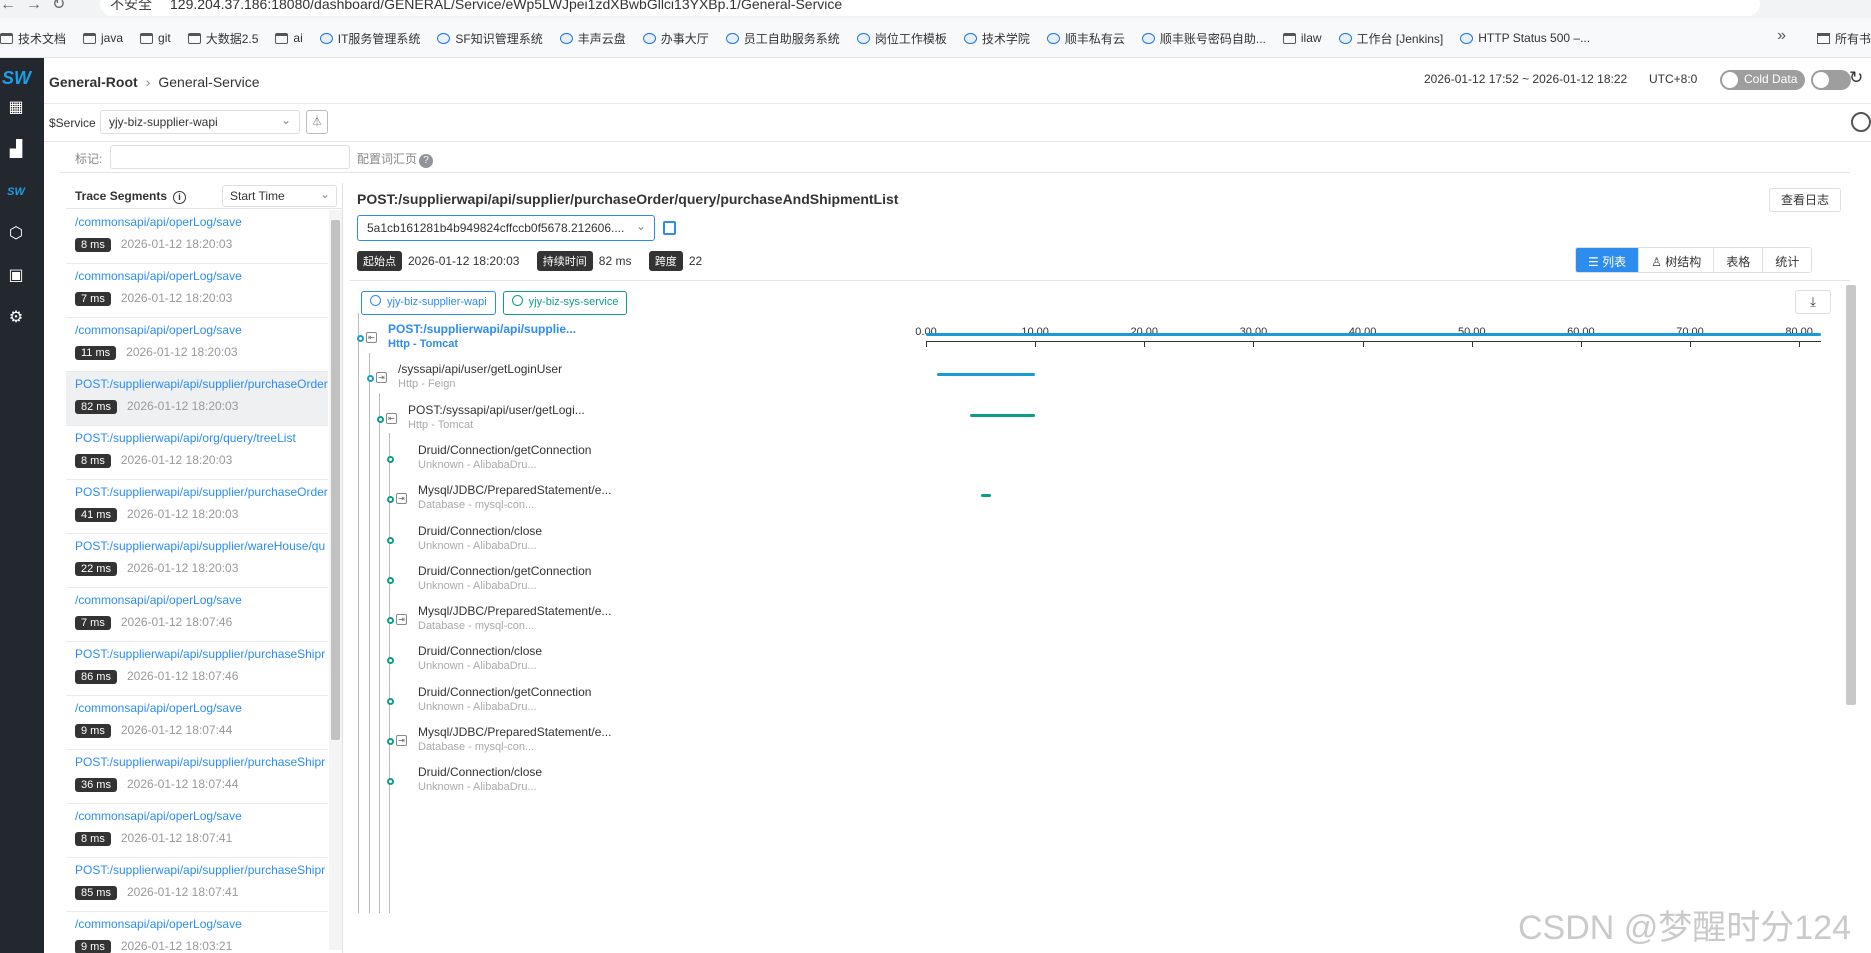 This screenshot has height=953, width=1871. What do you see at coordinates (16, 276) in the screenshot?
I see `widgets-icon: ▣` at bounding box center [16, 276].